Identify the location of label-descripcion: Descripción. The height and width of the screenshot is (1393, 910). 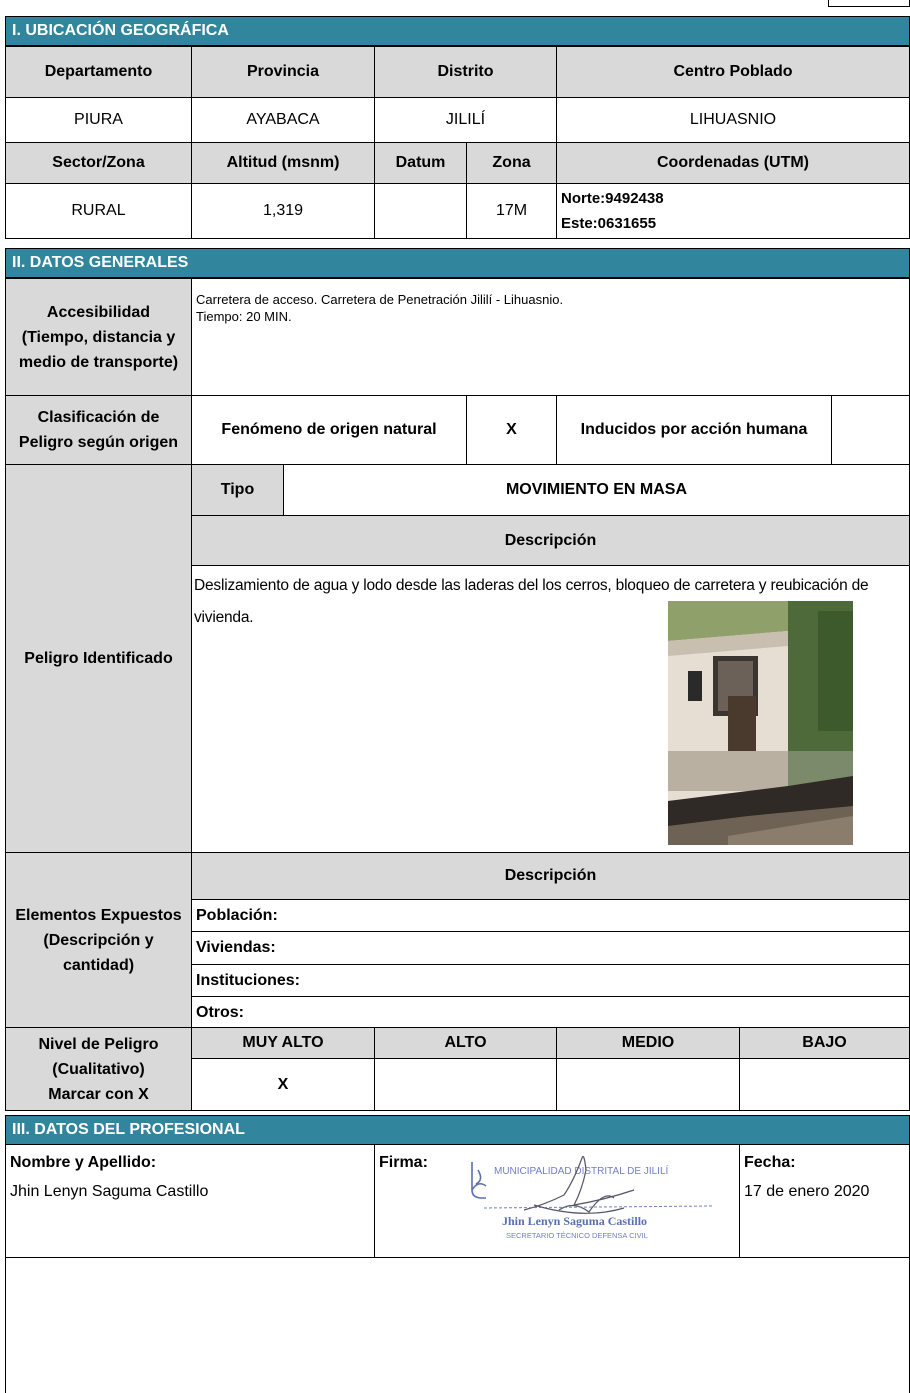
(550, 540).